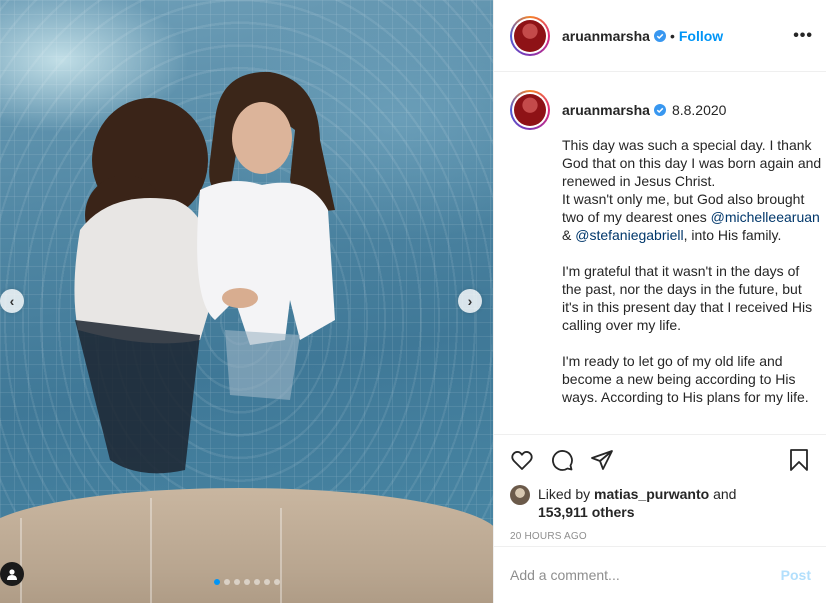  Describe the element at coordinates (629, 235) in the screenshot. I see `mention-link: @stefaniegabriell` at that location.